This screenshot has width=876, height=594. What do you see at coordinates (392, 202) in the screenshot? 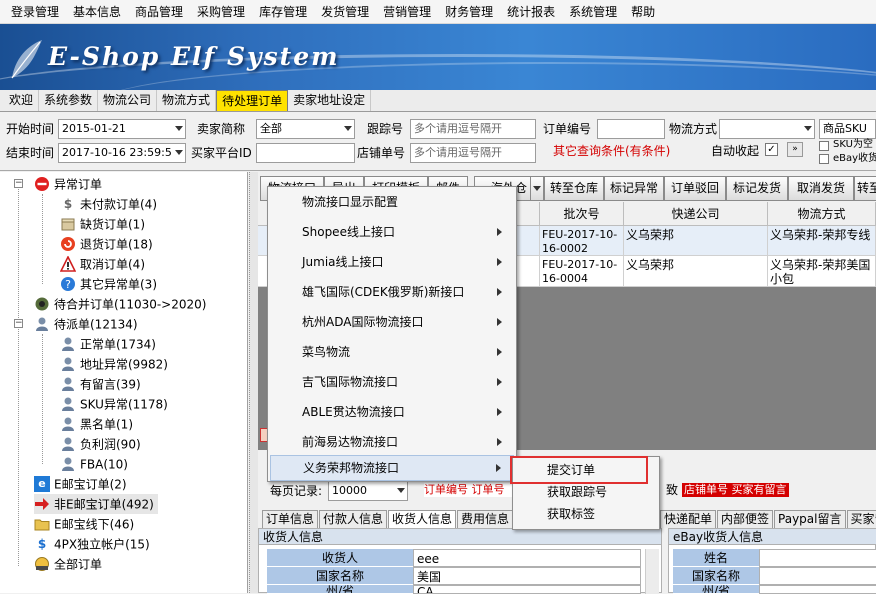
I see `menu-item-display-config: 物流接口显示配置` at bounding box center [392, 202].